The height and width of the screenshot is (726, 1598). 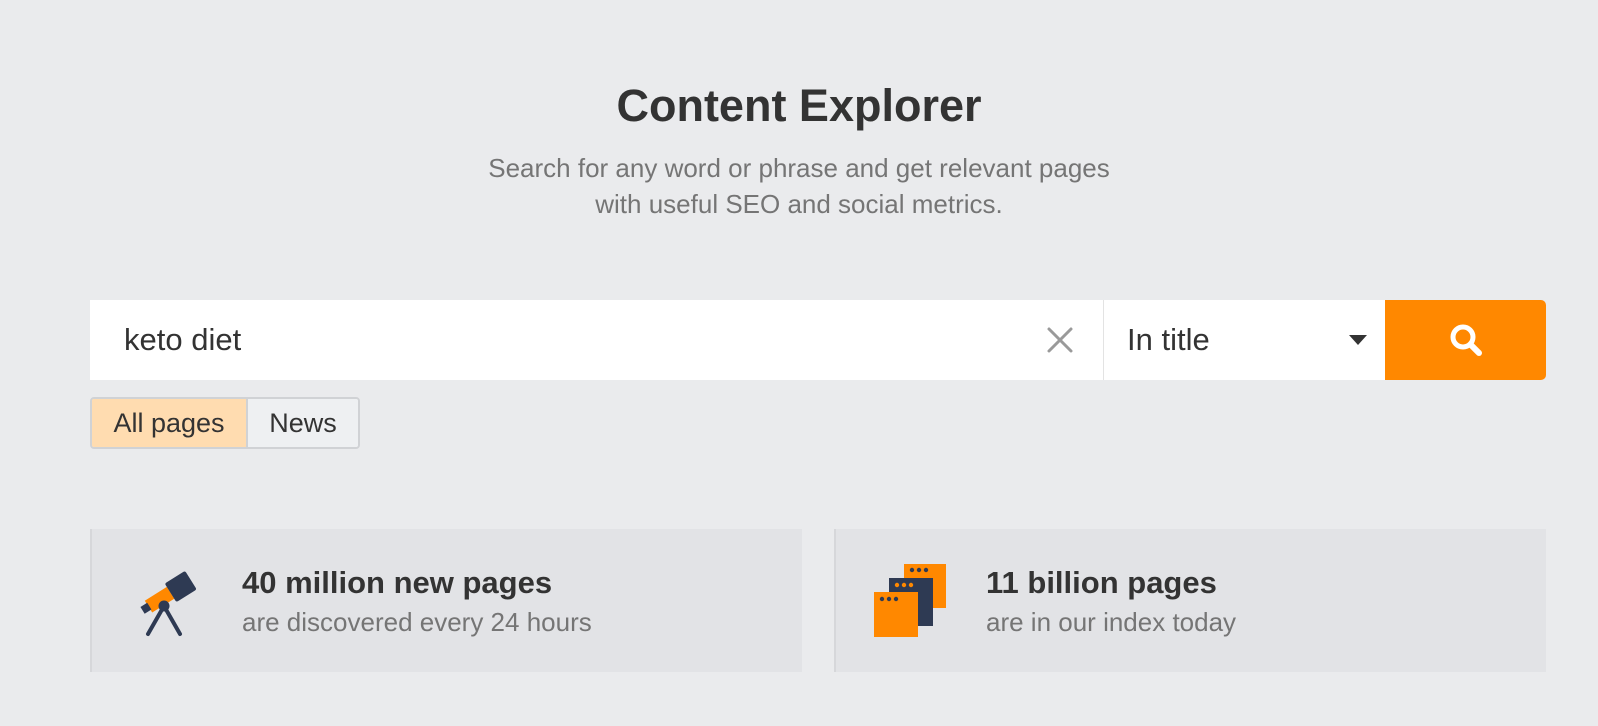 I want to click on search-bar: In title, so click(x=818, y=340).